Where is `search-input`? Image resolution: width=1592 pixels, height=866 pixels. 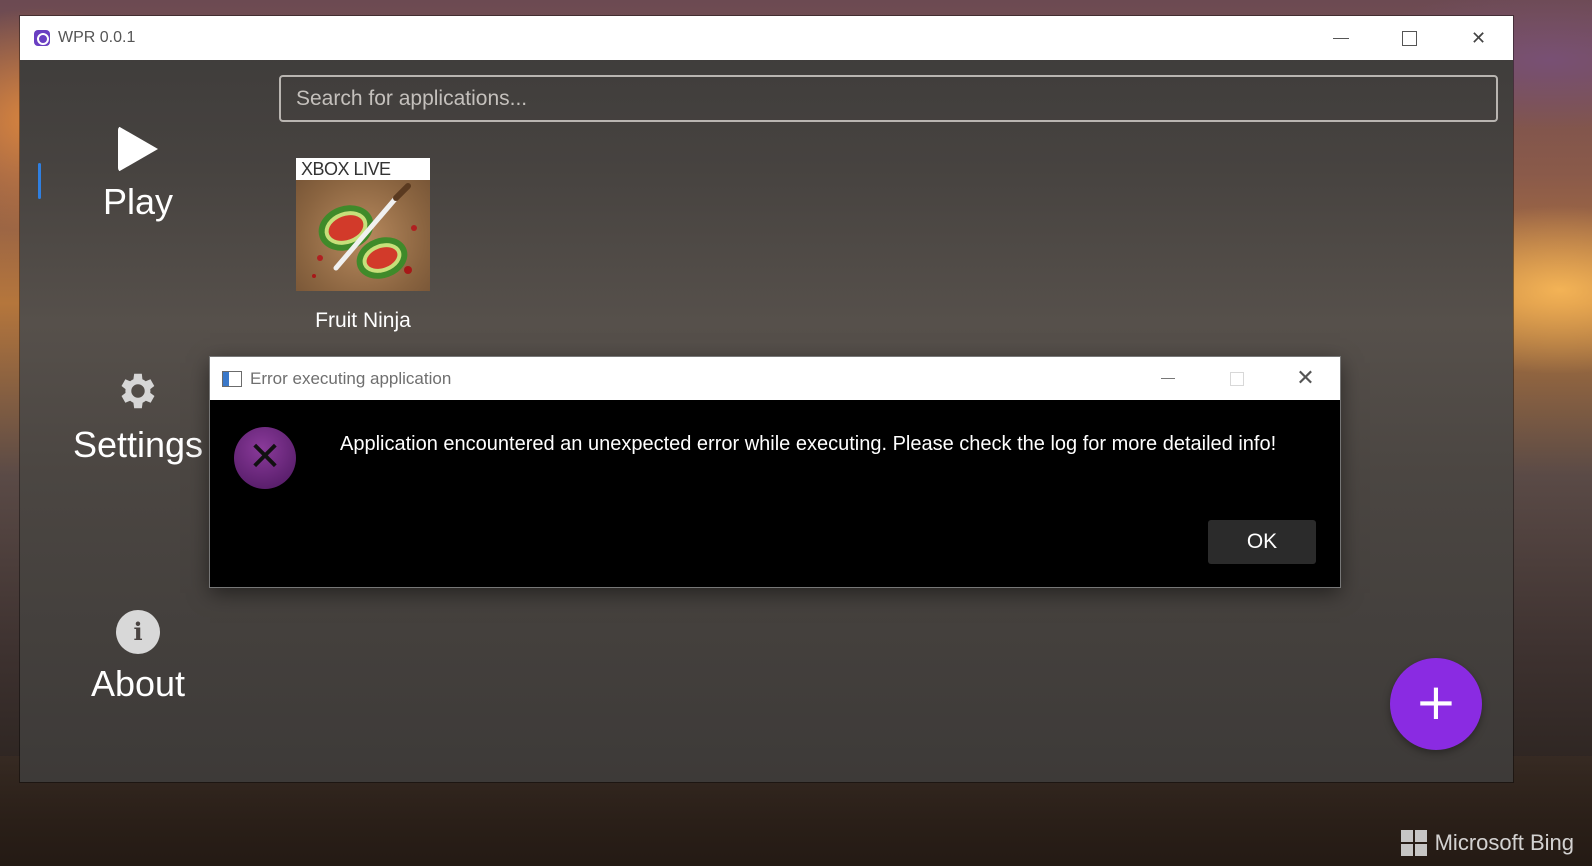 search-input is located at coordinates (888, 98).